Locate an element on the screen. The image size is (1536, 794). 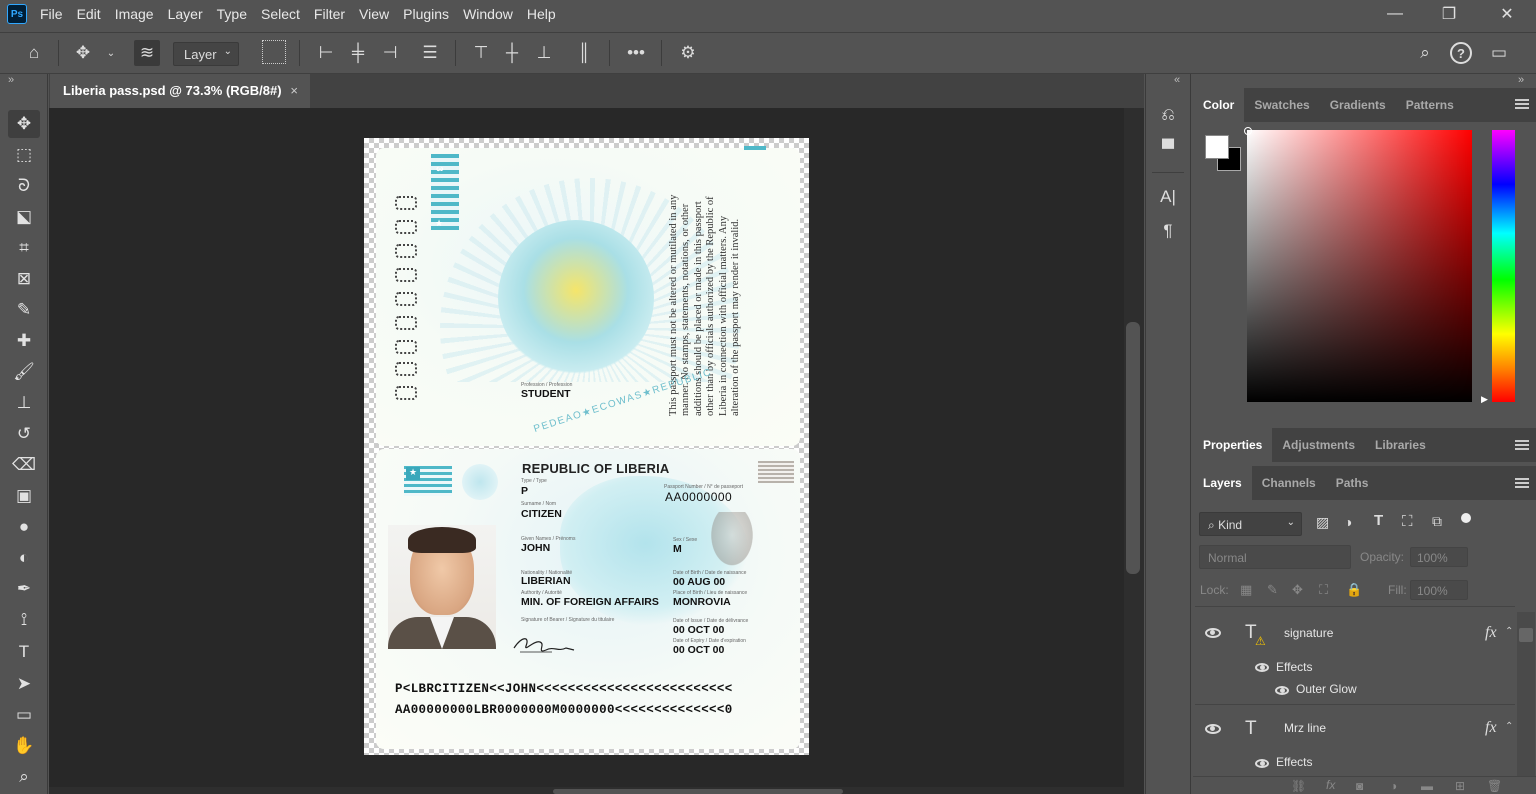
tab-libraries: Libraries is located at coordinates (1400, 445).